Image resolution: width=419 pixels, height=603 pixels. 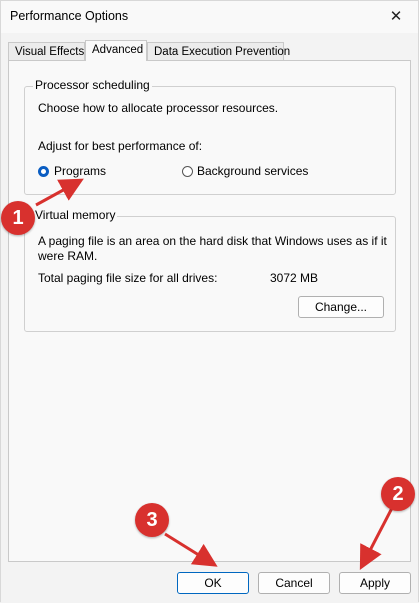 I want to click on annotation-badge-3: 3, so click(x=152, y=520).